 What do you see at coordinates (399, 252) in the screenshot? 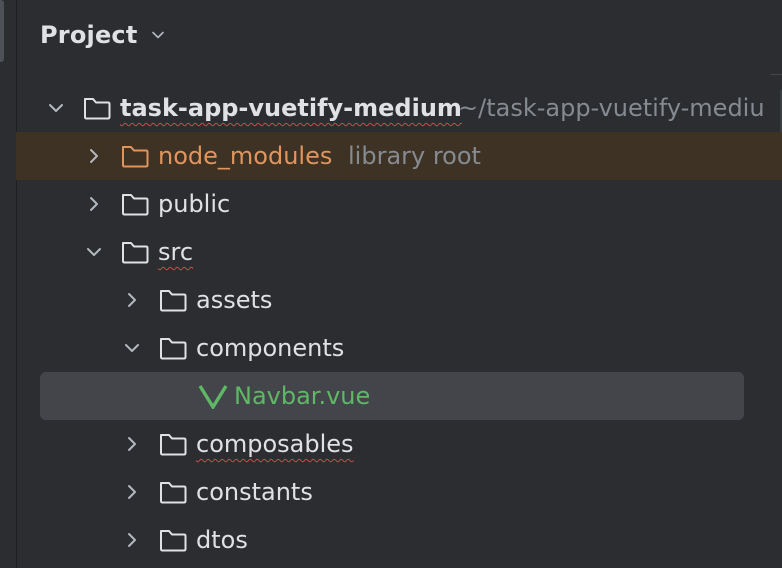
I see `tree-node-src: src` at bounding box center [399, 252].